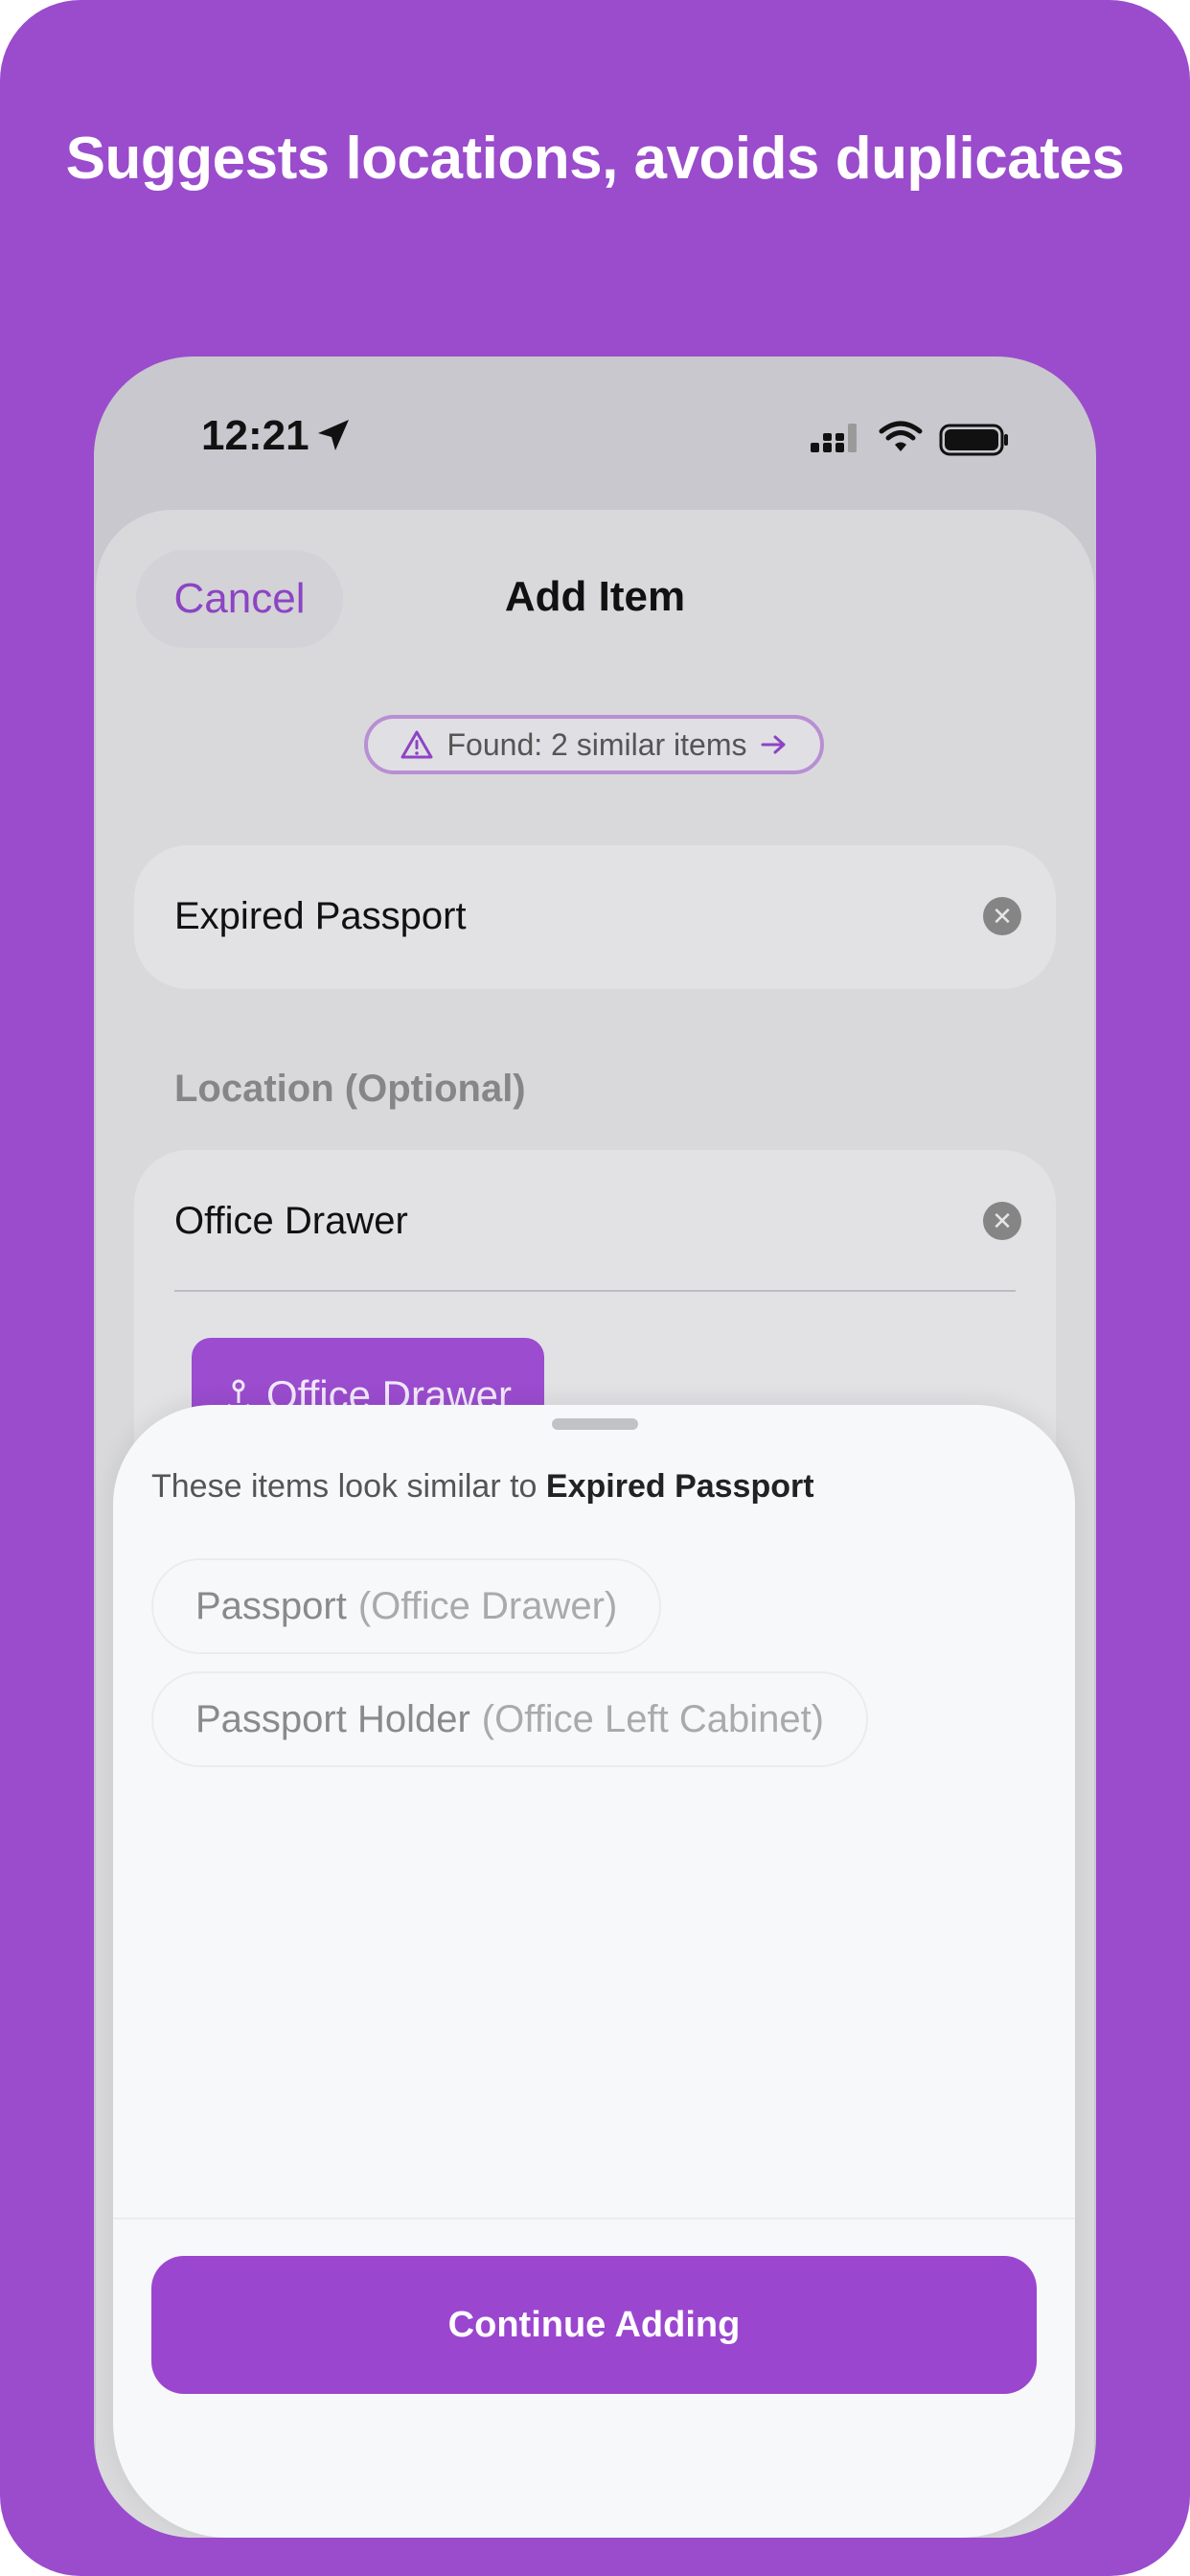 The image size is (1190, 2576). Describe the element at coordinates (594, 2325) in the screenshot. I see `continue-adding-button: Continue Adding` at that location.